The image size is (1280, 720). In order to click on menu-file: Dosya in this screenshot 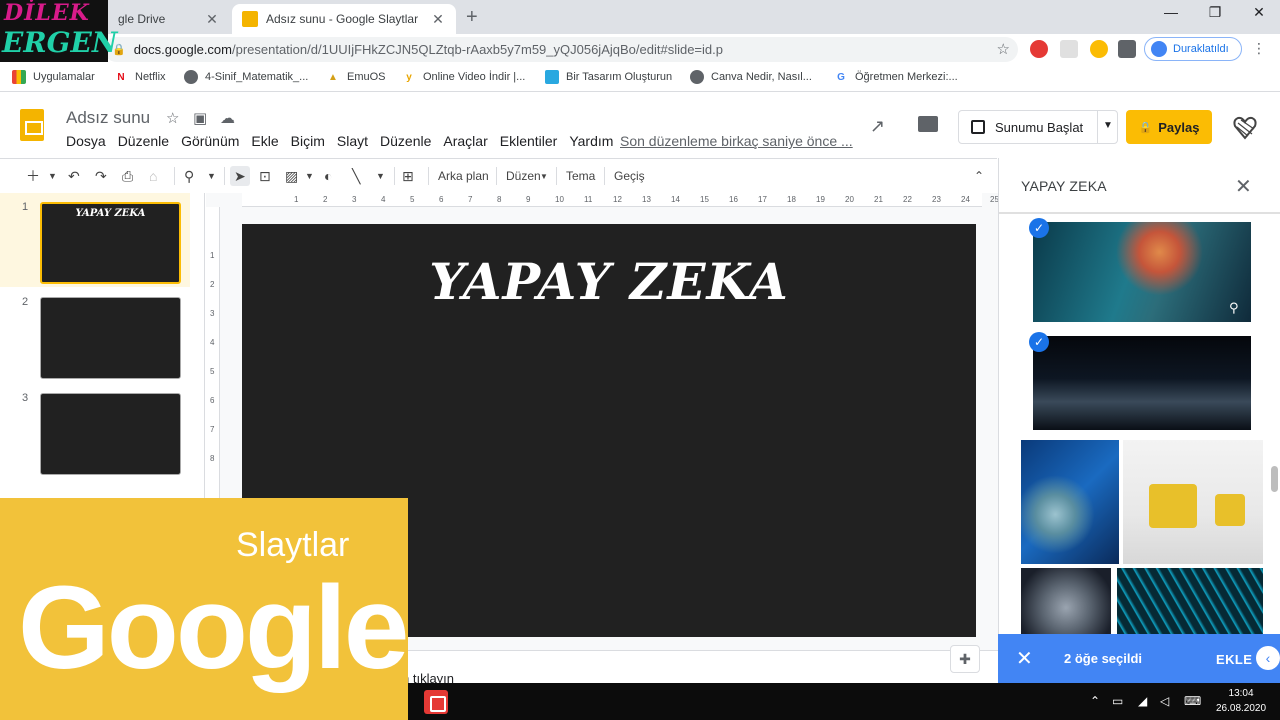, I will do `click(86, 141)`.